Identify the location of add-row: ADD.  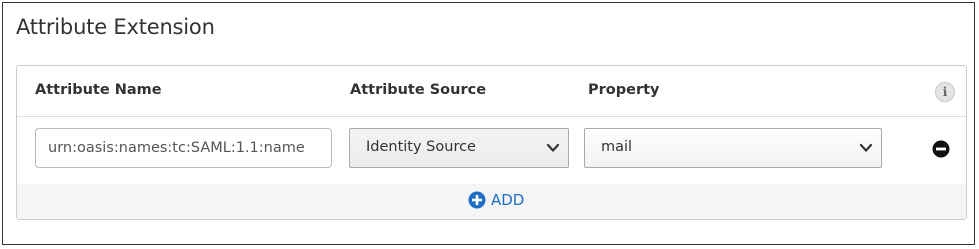
(491, 201).